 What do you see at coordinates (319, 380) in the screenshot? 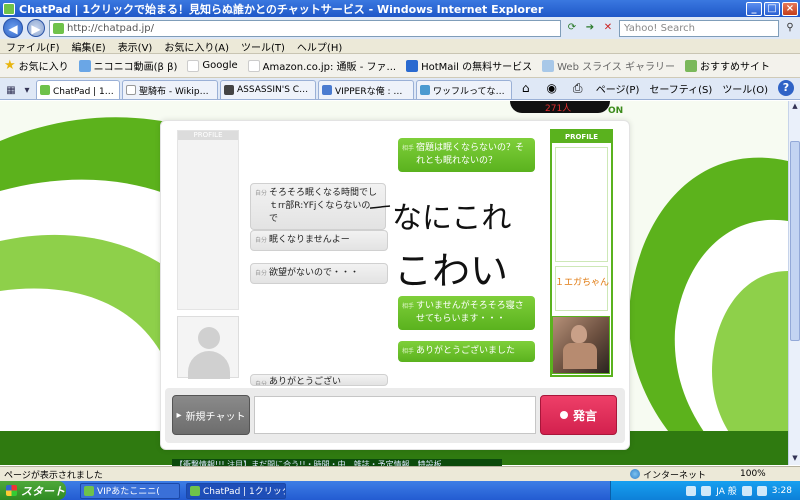
I see `message-me-4: 自分 ありがとうござい` at bounding box center [319, 380].